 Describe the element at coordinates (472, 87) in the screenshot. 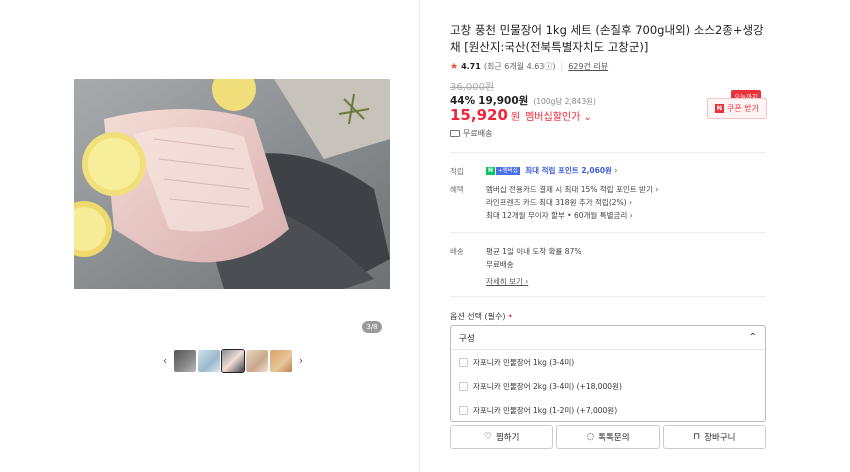

I see `original-price: 36,000원` at that location.